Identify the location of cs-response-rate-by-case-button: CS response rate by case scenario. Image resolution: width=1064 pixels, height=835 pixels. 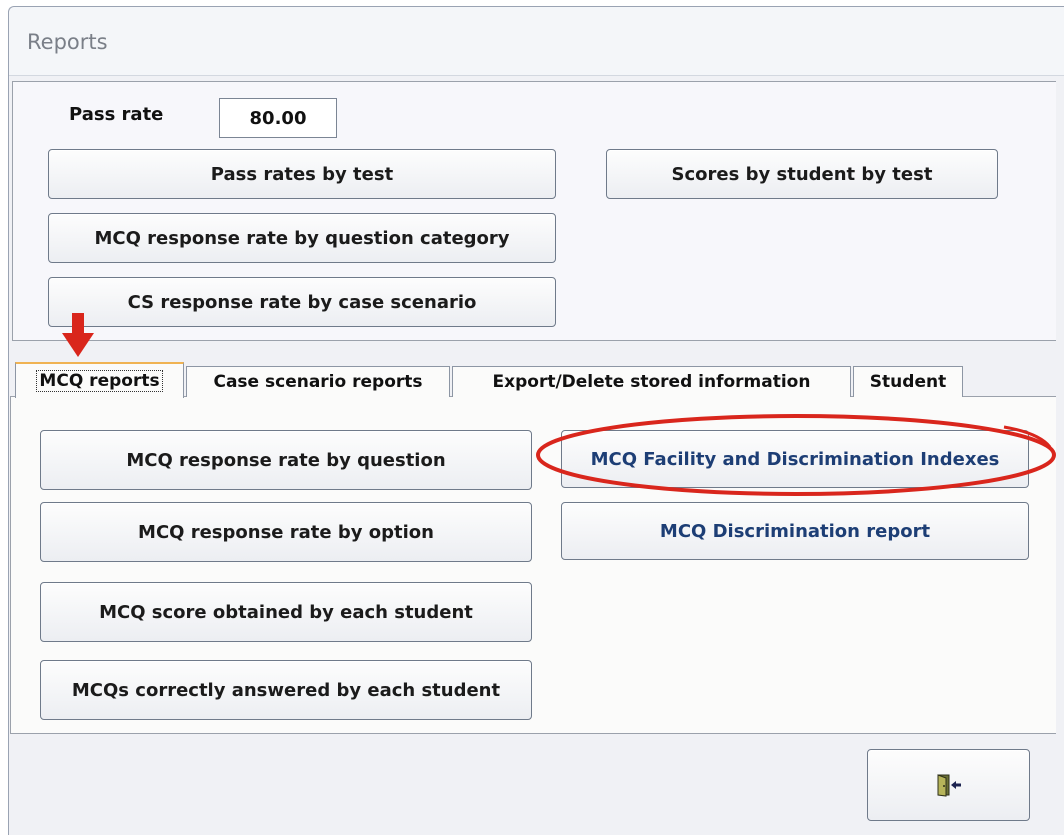
(302, 302).